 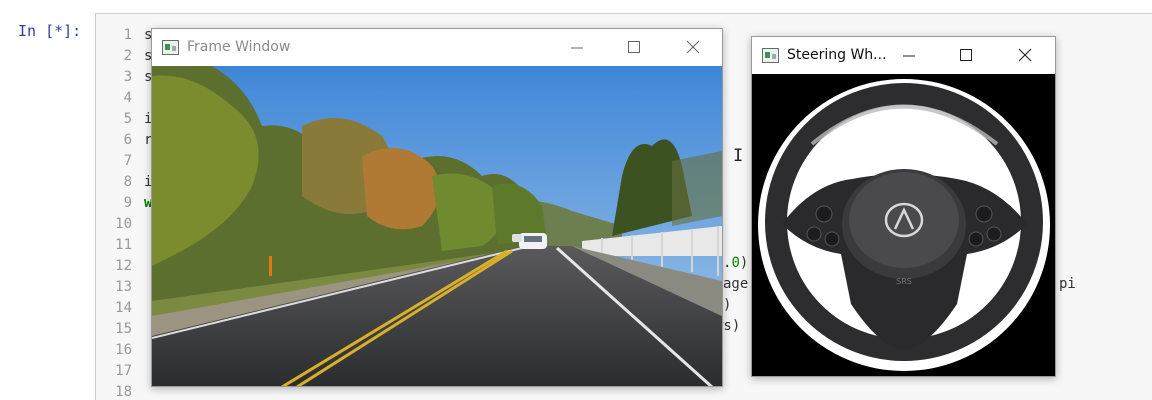 I want to click on line-number: 1, so click(x=127, y=35).